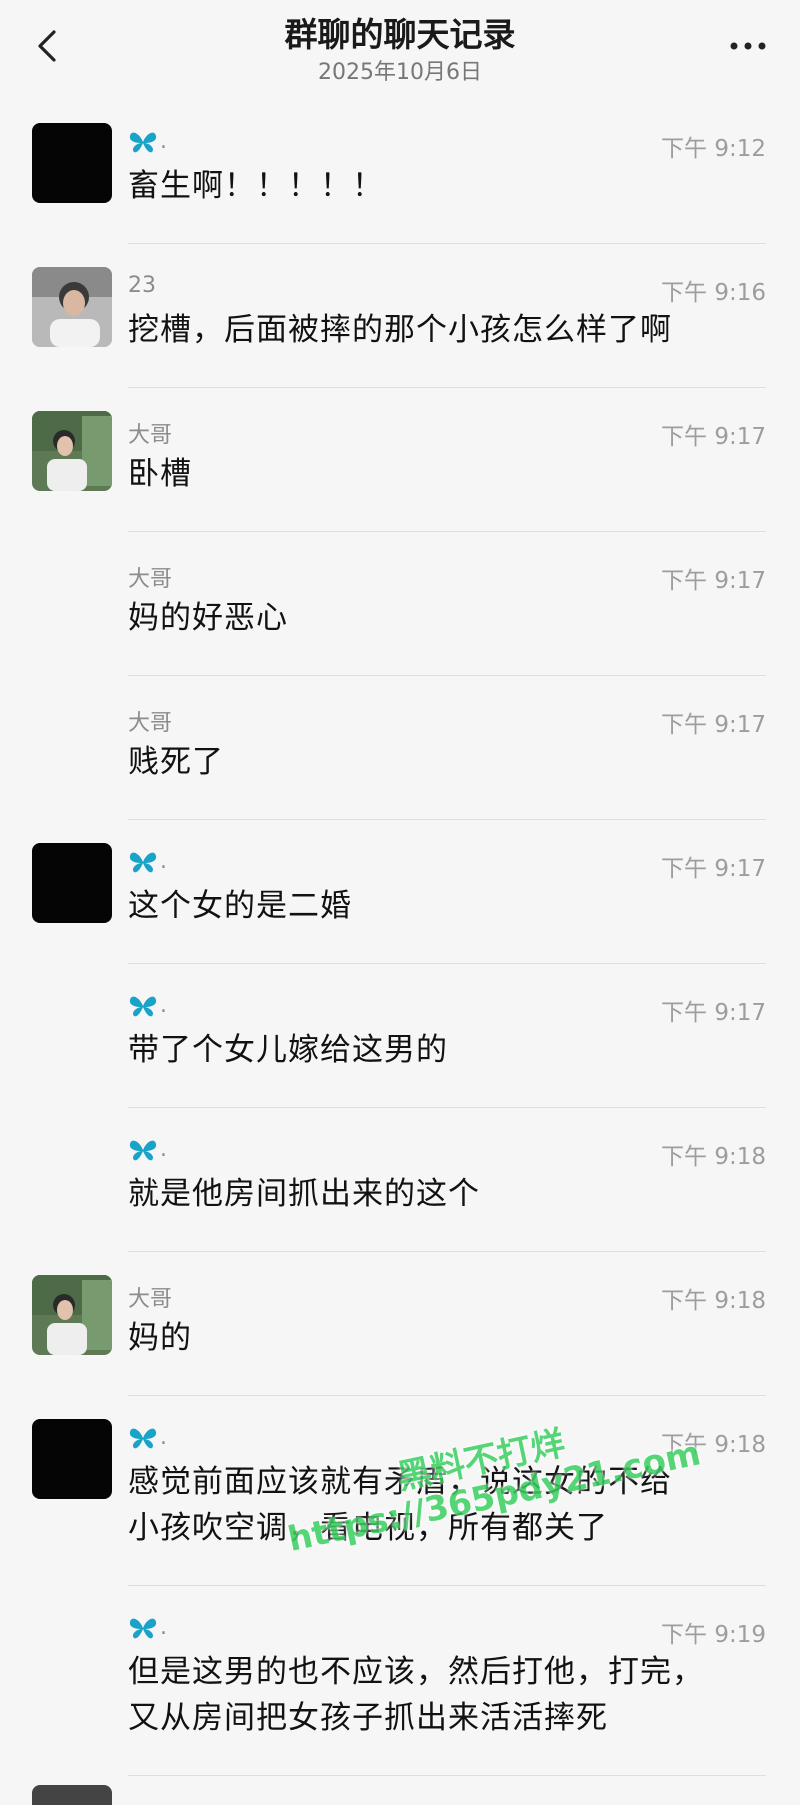 The width and height of the screenshot is (800, 1805). I want to click on chat-message: . 下午 9:17 带了个女儿嫁给这男的, so click(400, 1036).